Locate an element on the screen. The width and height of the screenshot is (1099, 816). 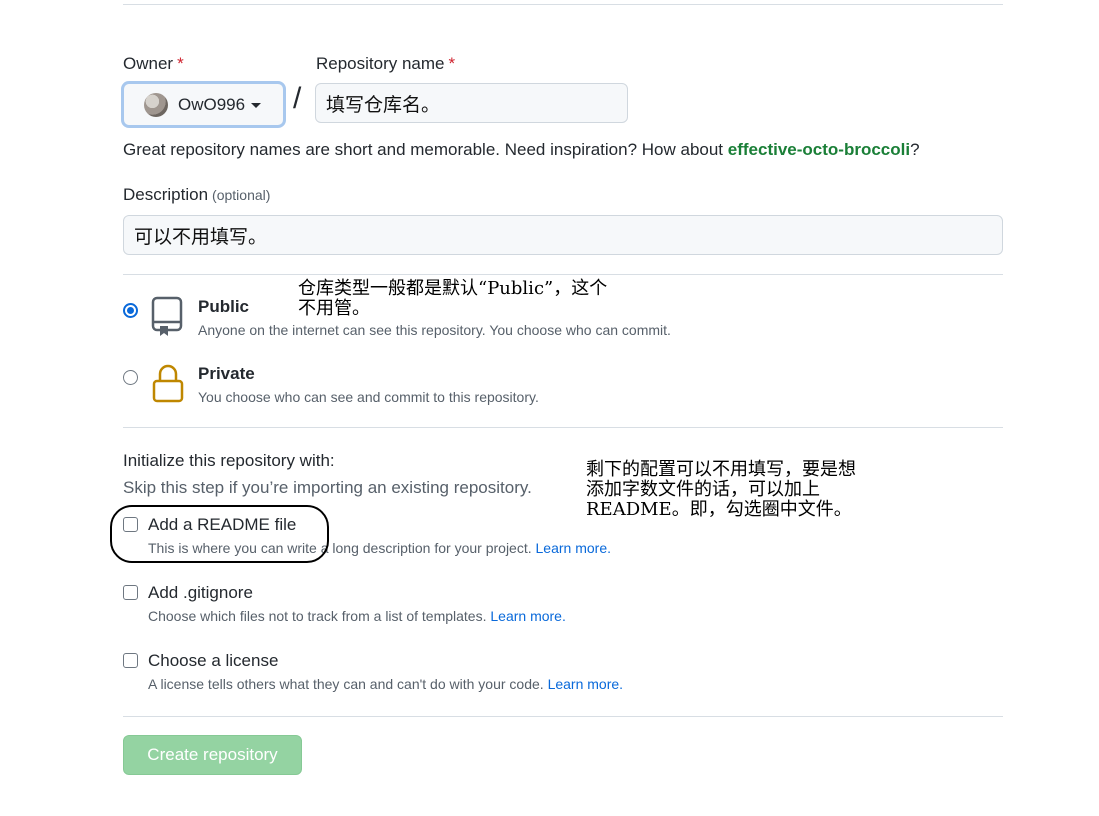
repo-name-label-text: Repository name is located at coordinates (380, 63).